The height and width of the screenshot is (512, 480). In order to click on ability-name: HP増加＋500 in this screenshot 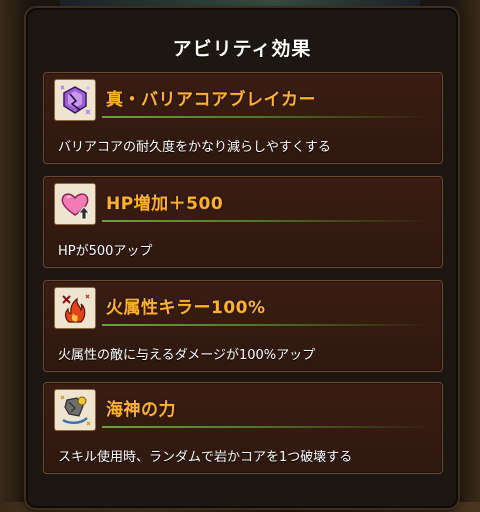, I will do `click(165, 204)`.